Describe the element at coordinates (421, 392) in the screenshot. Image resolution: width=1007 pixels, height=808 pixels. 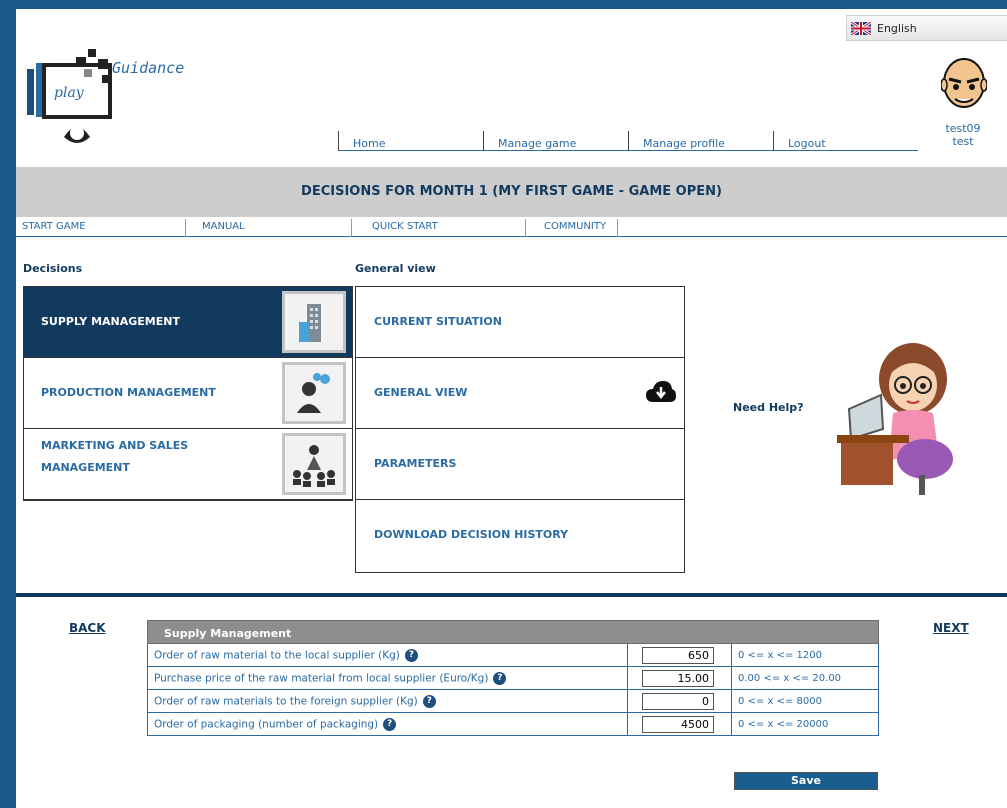
I see `gv-label: GENERAL VIEW` at that location.